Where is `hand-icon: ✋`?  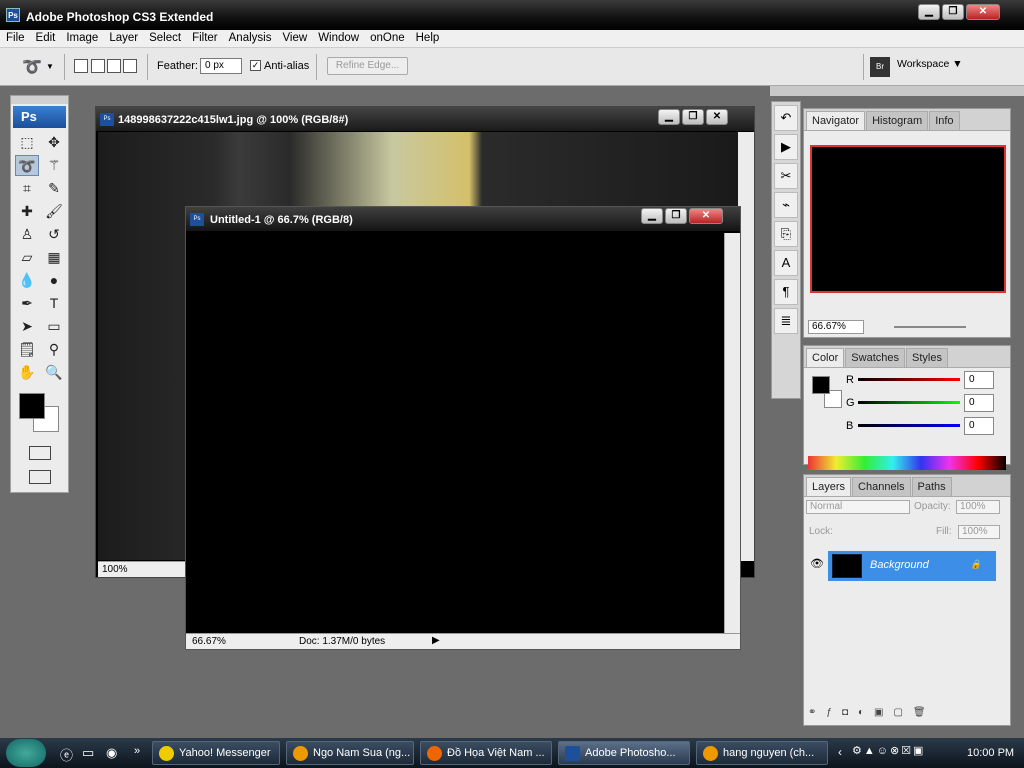
hand-icon: ✋ is located at coordinates (27, 372).